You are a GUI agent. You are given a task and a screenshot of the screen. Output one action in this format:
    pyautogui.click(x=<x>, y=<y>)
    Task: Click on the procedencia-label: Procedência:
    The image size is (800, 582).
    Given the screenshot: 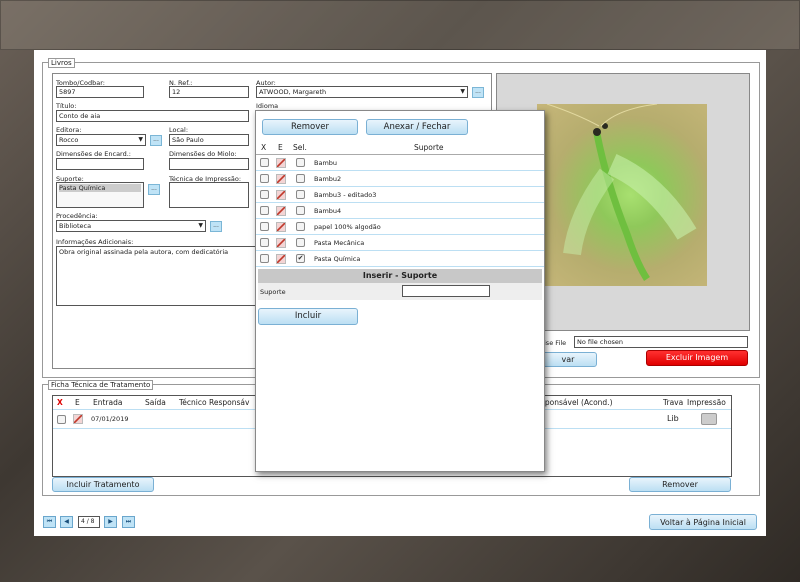 What is the action you would take?
    pyautogui.click(x=77, y=216)
    